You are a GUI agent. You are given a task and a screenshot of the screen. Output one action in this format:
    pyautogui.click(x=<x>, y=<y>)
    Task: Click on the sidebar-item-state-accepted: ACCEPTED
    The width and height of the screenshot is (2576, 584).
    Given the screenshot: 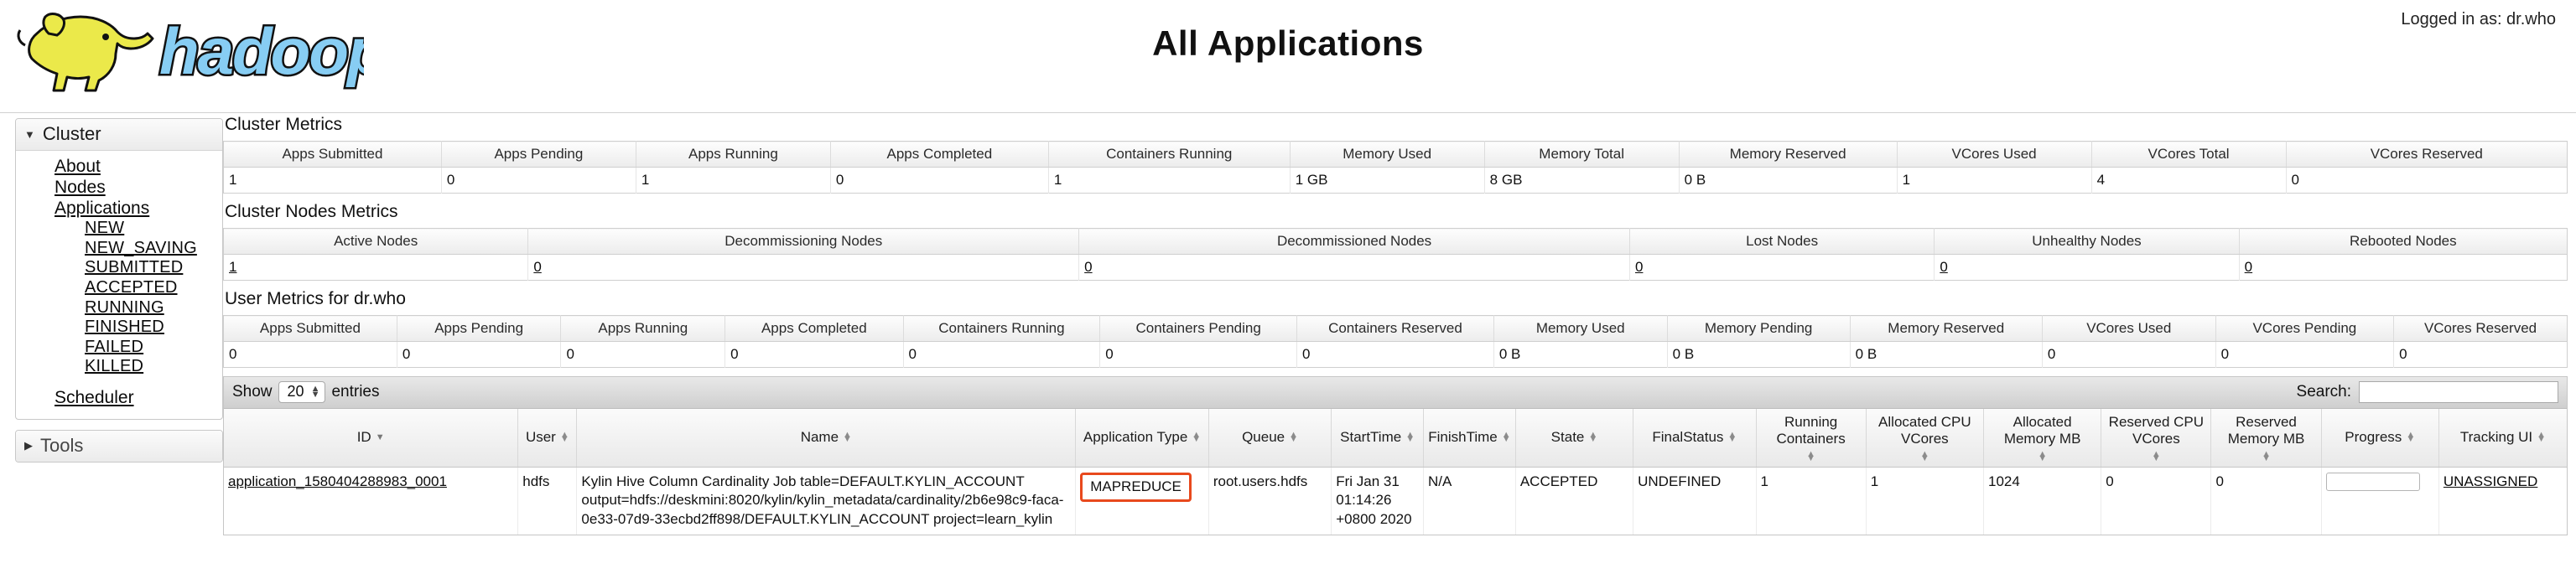 What is the action you would take?
    pyautogui.click(x=131, y=288)
    